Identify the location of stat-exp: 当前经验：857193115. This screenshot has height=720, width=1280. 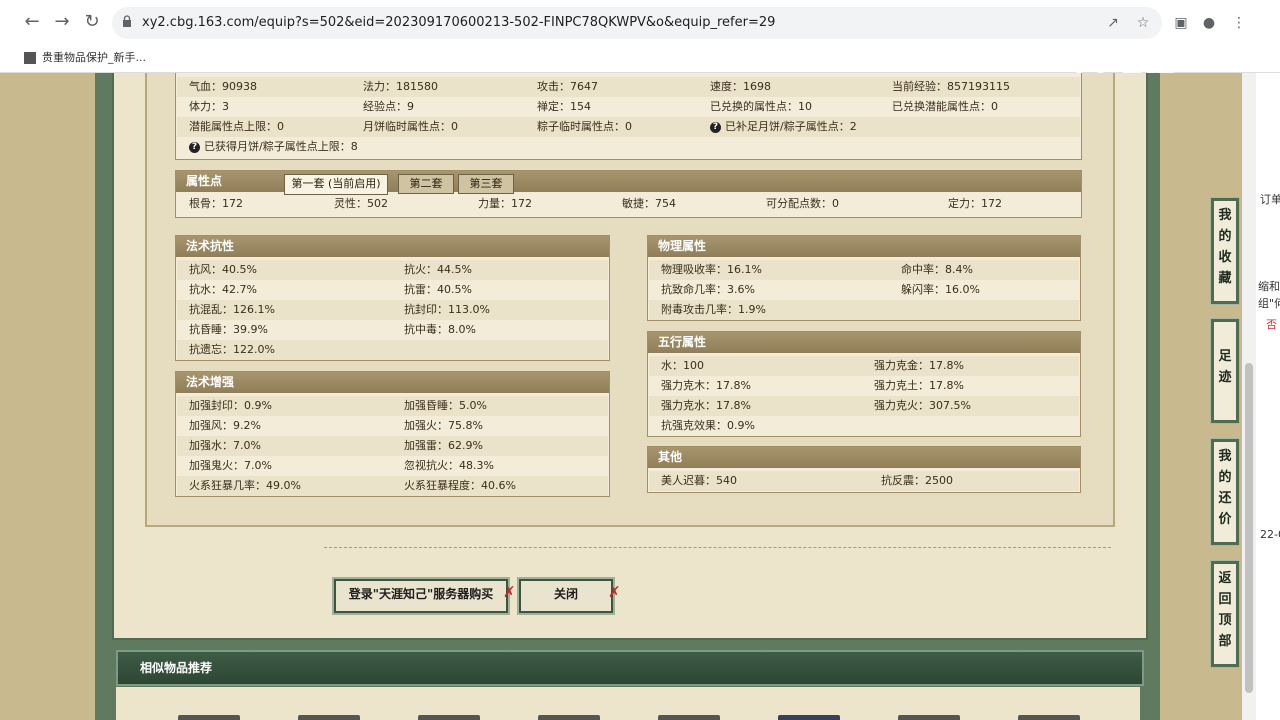
(951, 86).